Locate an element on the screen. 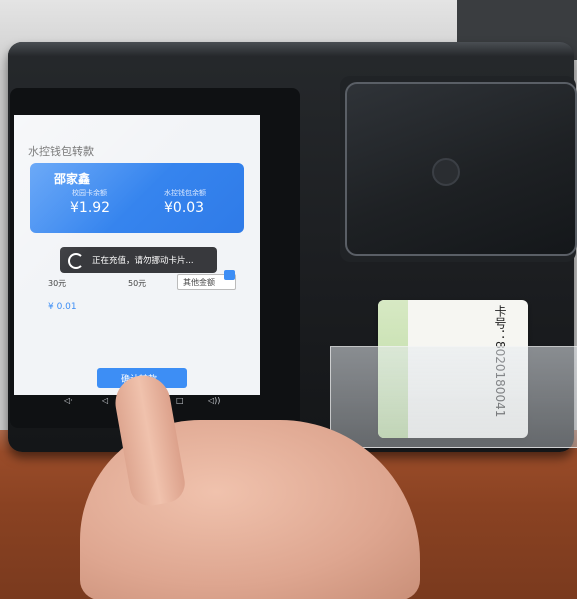 The image size is (577, 599). campus-balance-value: ¥1.92 is located at coordinates (90, 208).